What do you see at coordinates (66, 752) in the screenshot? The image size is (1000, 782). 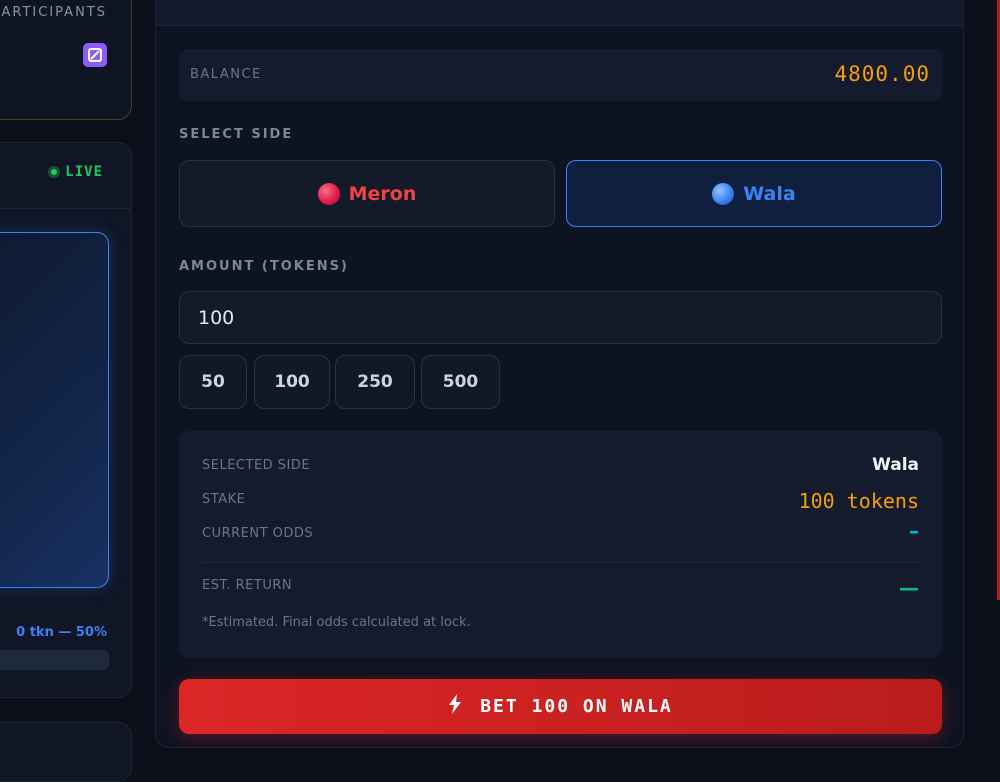 I see `lower-card` at bounding box center [66, 752].